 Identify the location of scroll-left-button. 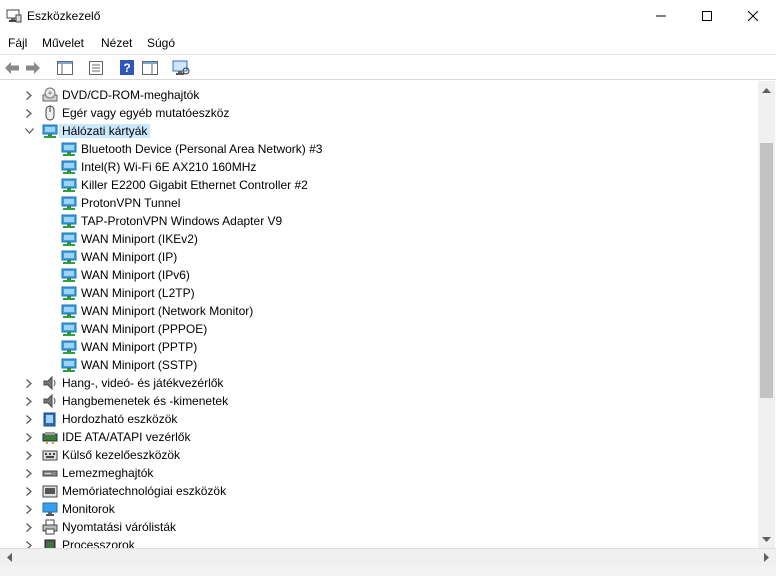
(8, 557).